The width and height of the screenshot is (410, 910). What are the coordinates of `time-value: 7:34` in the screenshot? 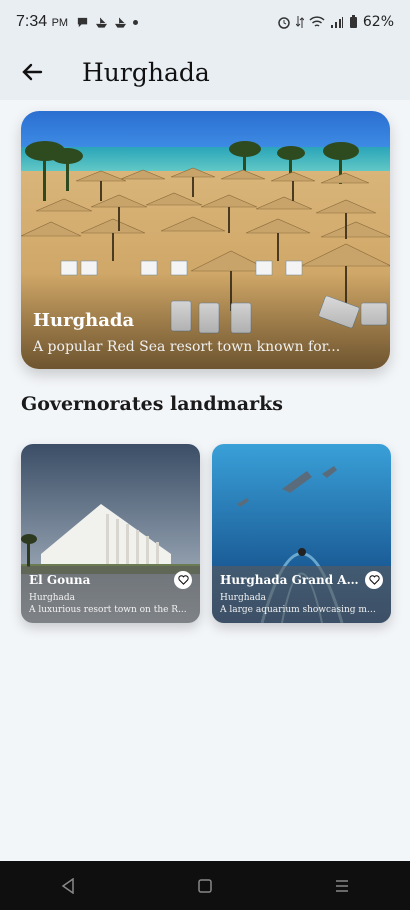 It's located at (32, 21).